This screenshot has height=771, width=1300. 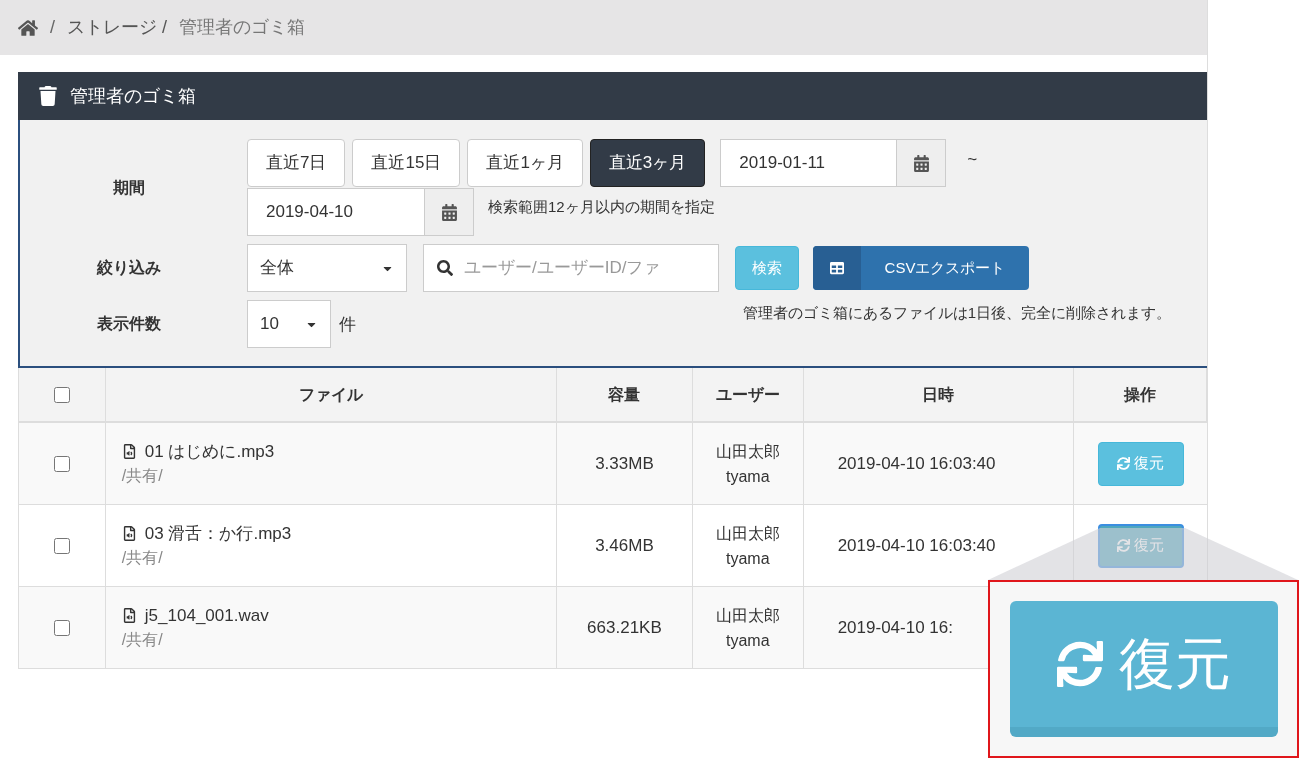 What do you see at coordinates (133, 96) in the screenshot?
I see `panel-title: 管理者のゴミ箱` at bounding box center [133, 96].